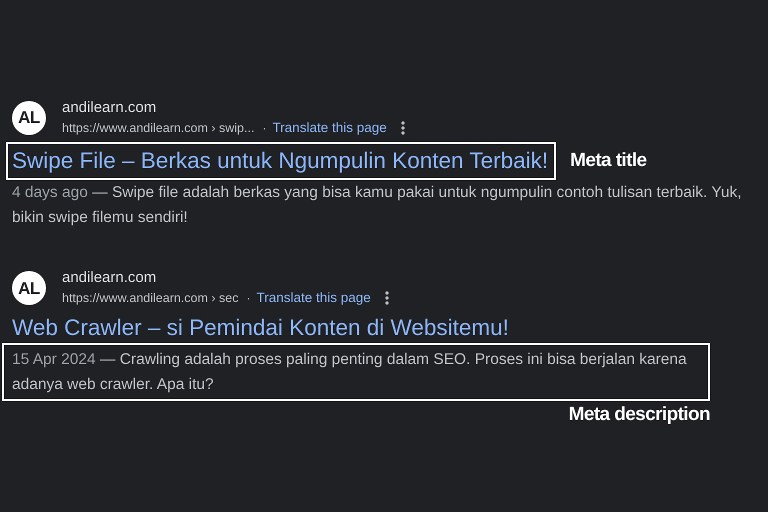  I want to click on result-snippet: 15 Apr 2024 — Crawling adalah proses paling penting dalam SEO. Proses ini bisa berjalan karena adanya web crawler. Apa itu?, so click(356, 371).